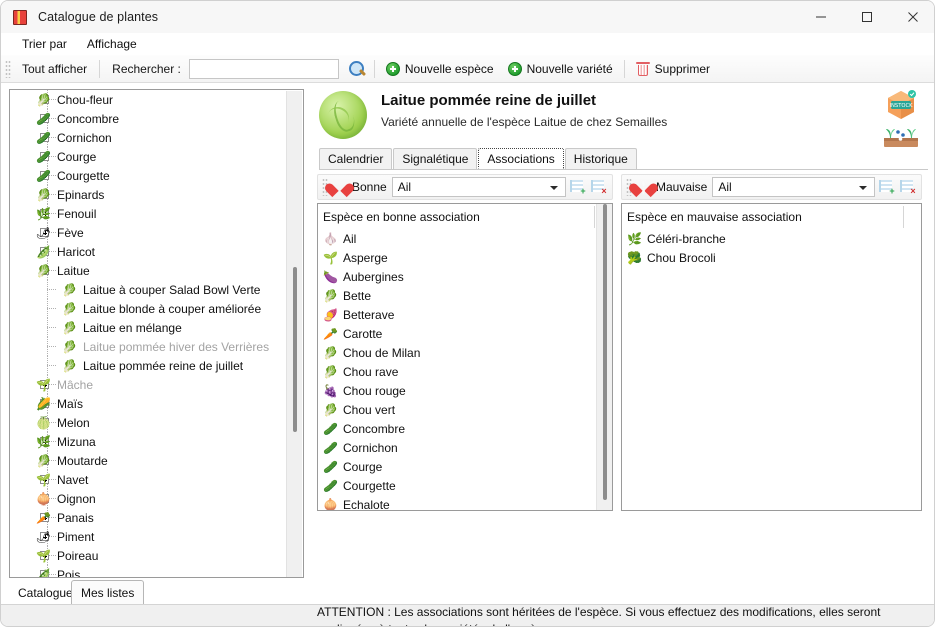  What do you see at coordinates (465, 485) in the screenshot?
I see `good-list-item: 🥒 Courgette` at bounding box center [465, 485].